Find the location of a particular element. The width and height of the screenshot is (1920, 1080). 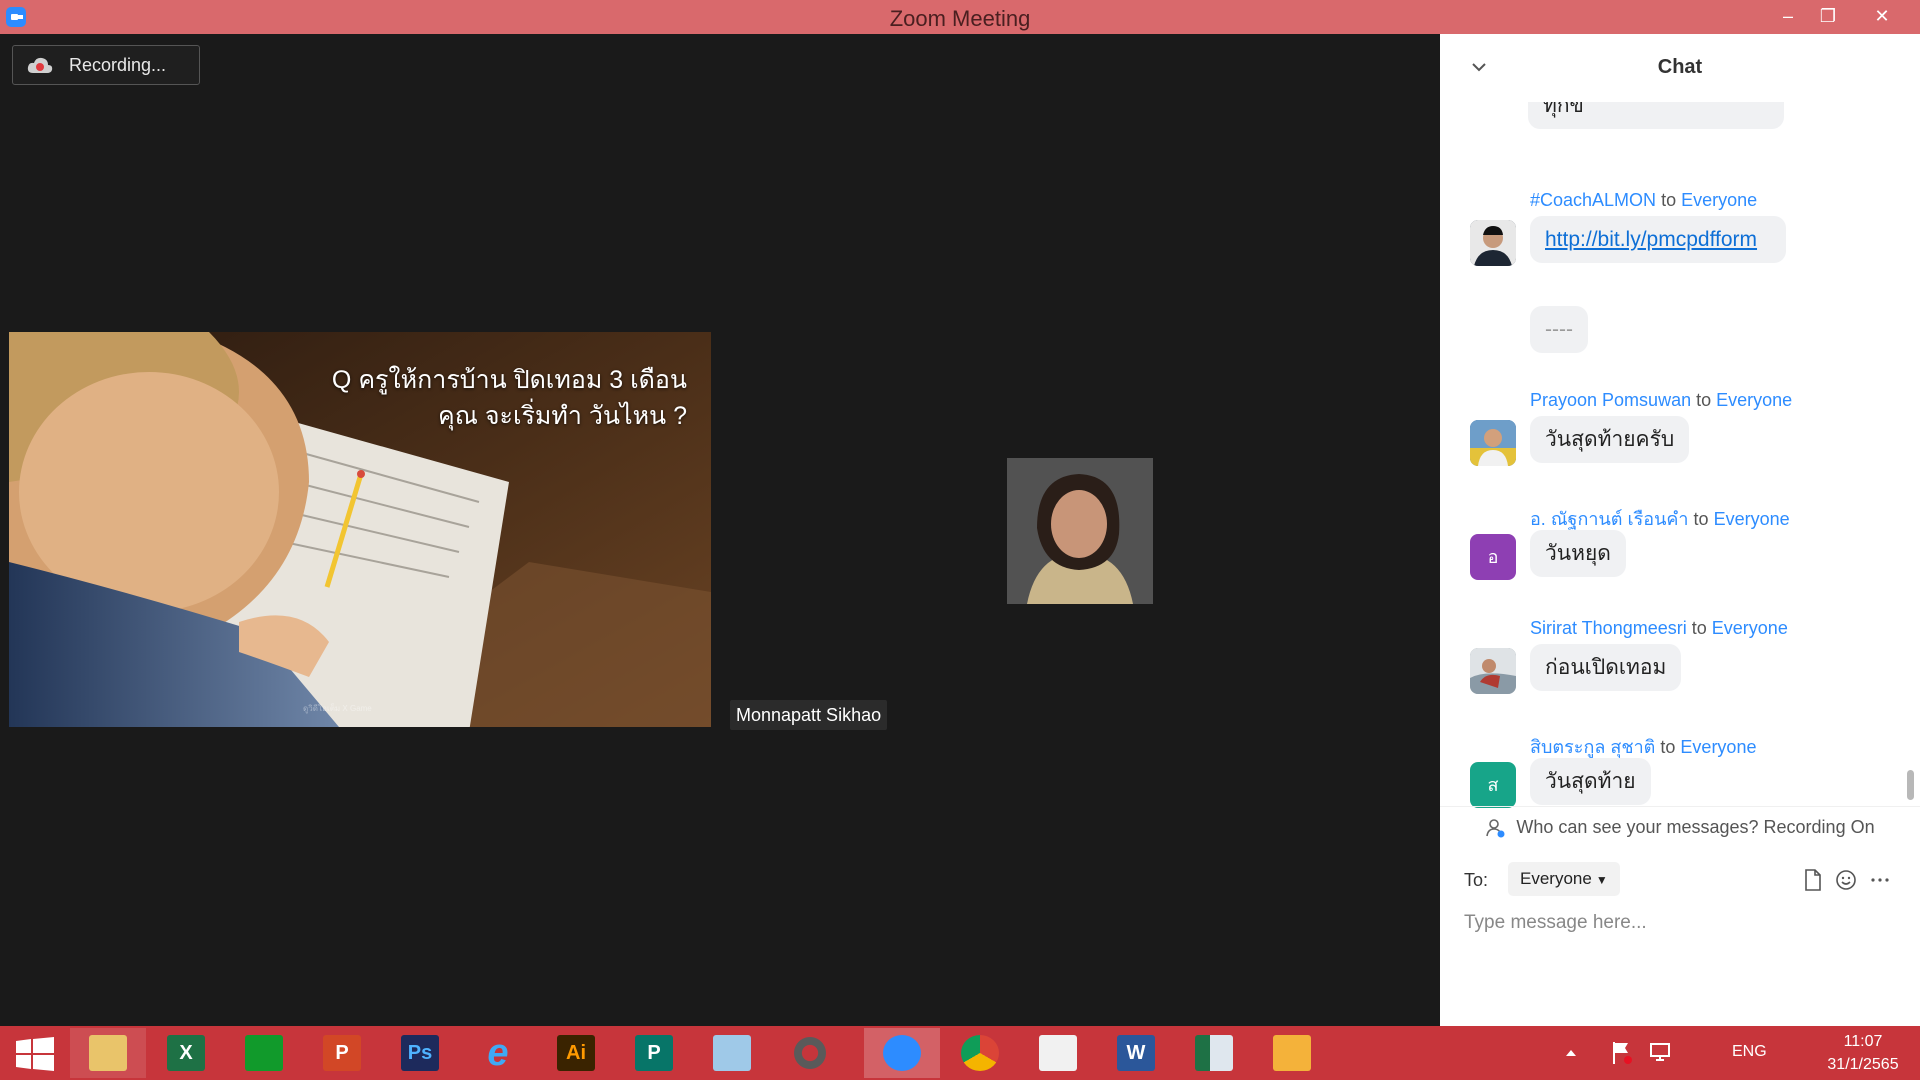

taskbar-photoshop: Ps is located at coordinates (420, 1053).